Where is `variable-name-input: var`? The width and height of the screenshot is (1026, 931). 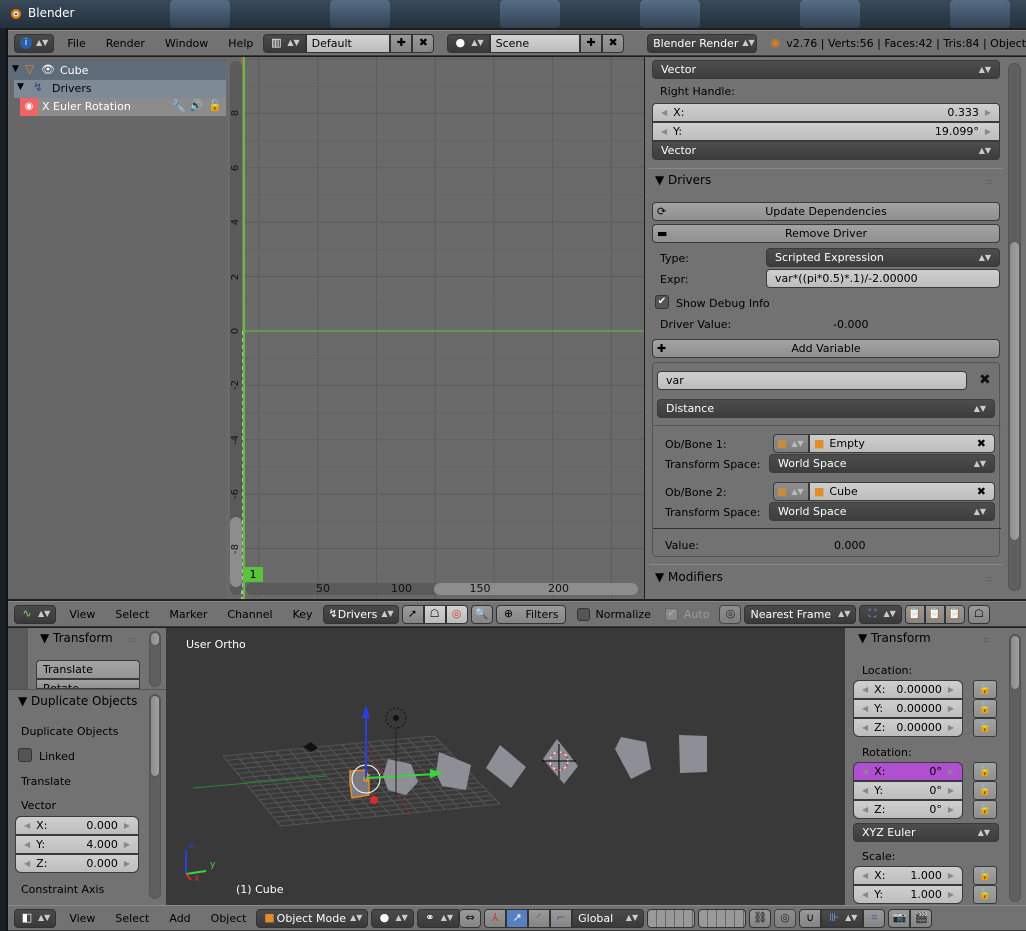
variable-name-input: var is located at coordinates (812, 380).